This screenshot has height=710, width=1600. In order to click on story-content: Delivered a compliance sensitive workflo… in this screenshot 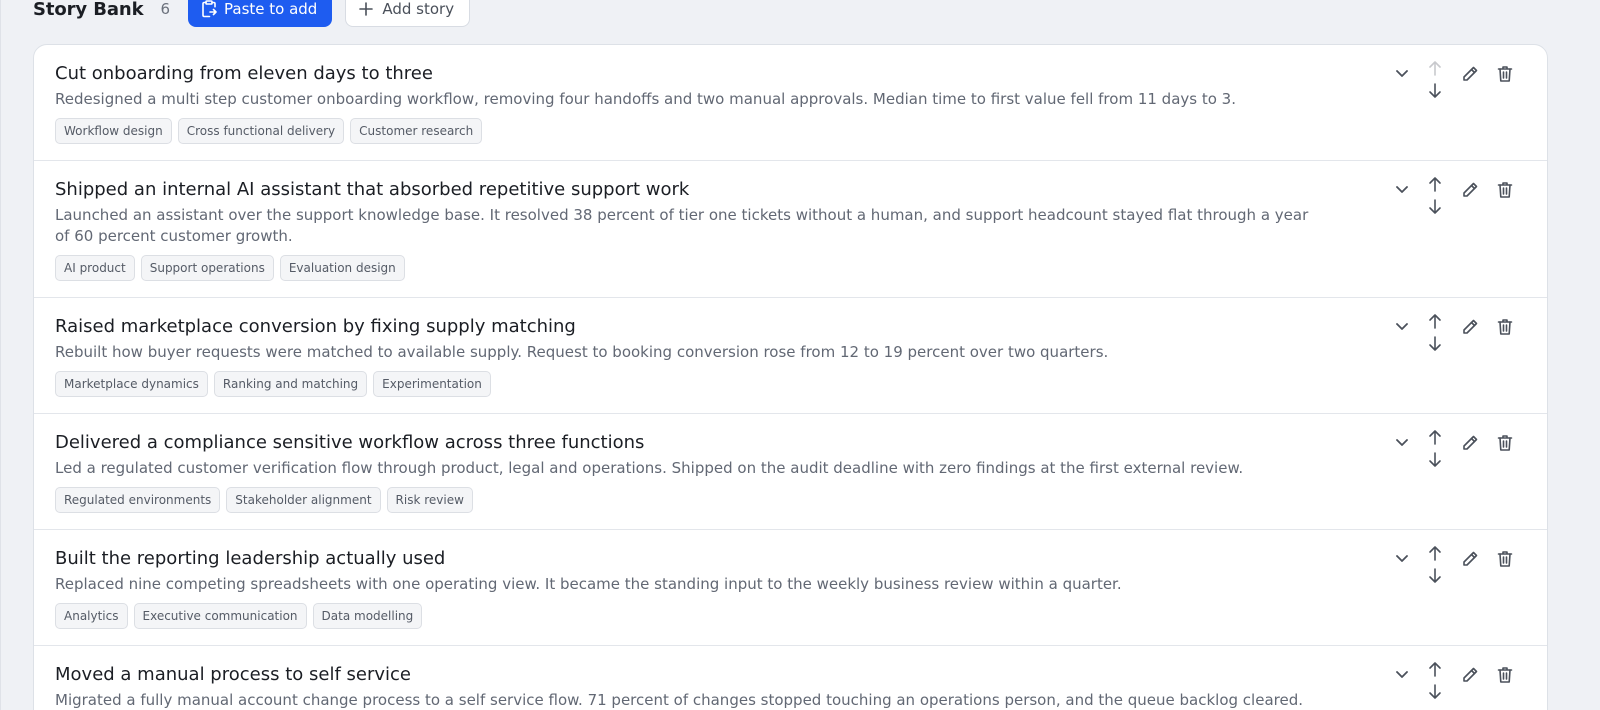, I will do `click(790, 463)`.